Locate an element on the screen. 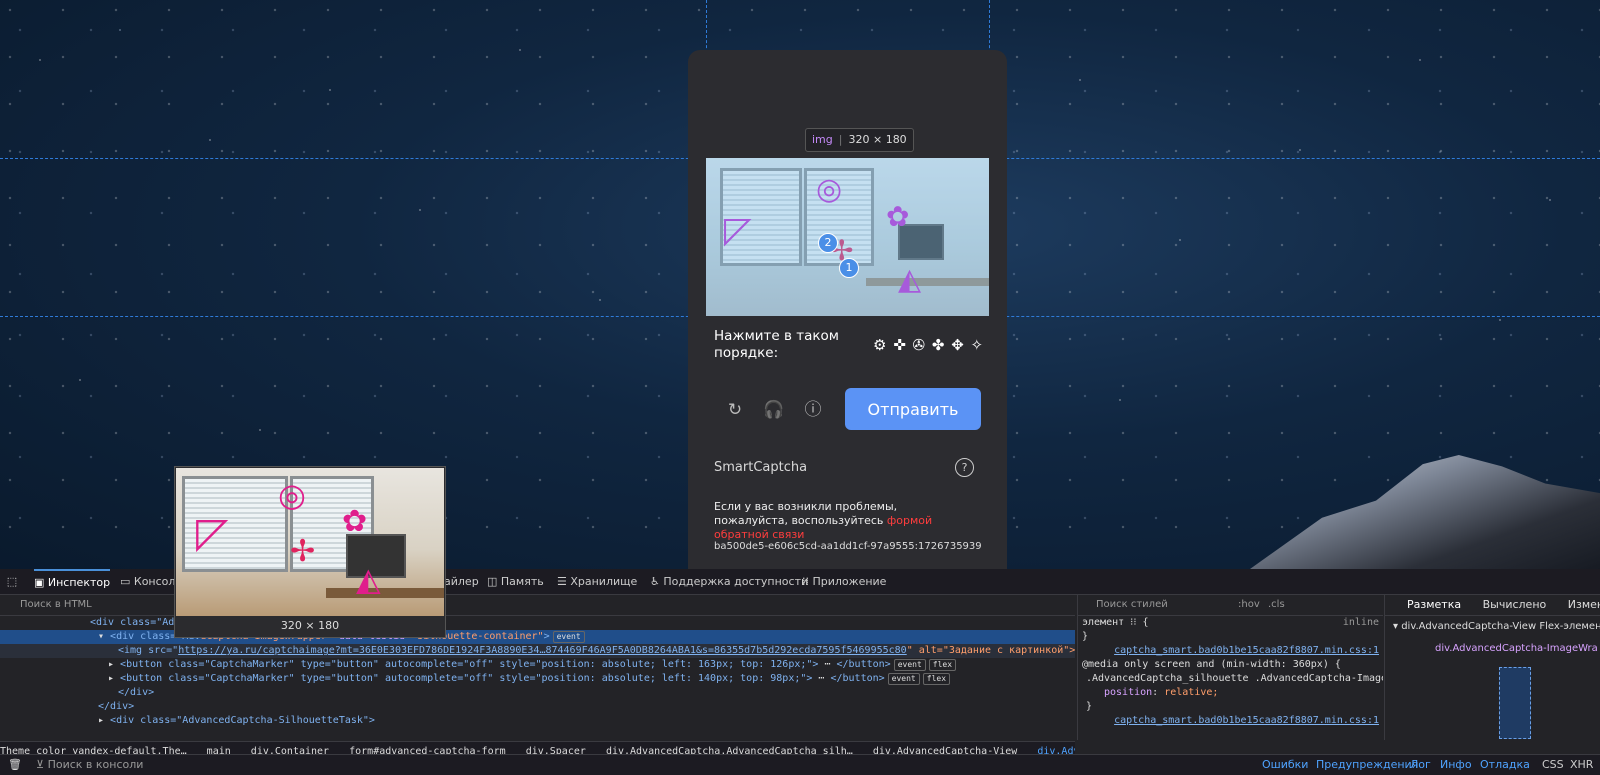  captcha-marker: 1 is located at coordinates (849, 268).